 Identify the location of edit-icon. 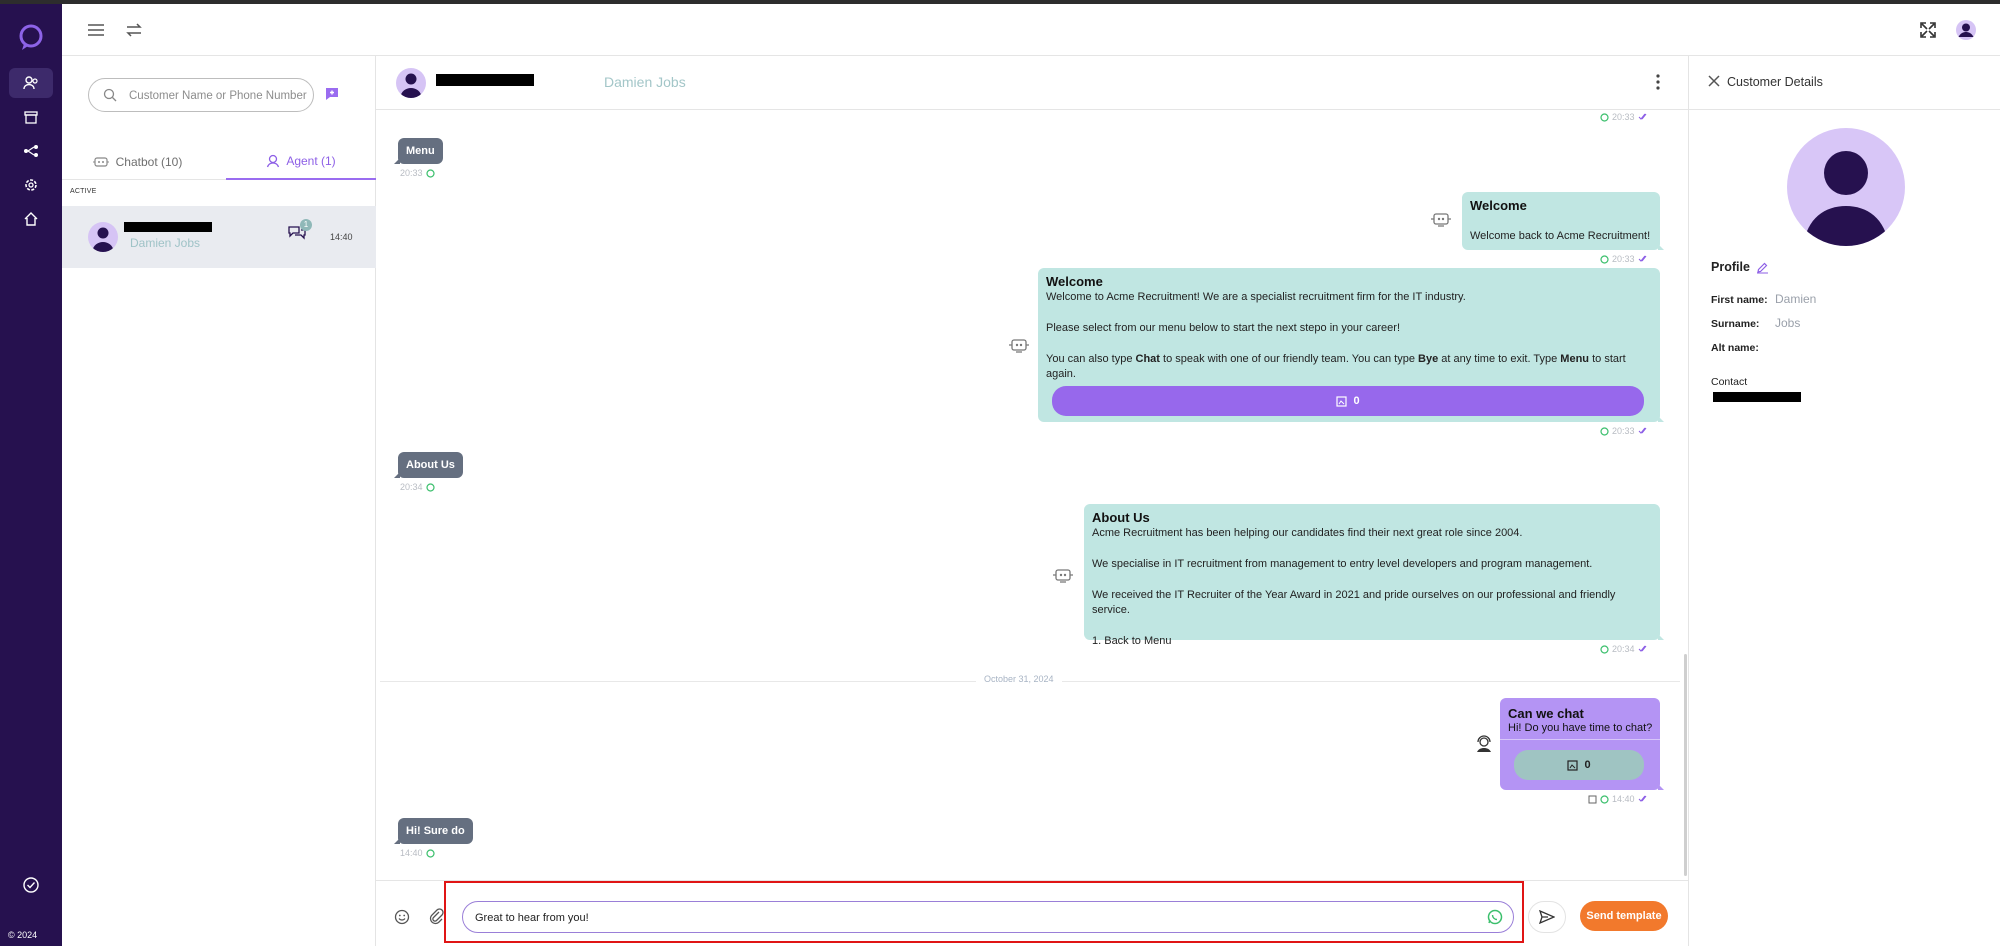
(1762, 267).